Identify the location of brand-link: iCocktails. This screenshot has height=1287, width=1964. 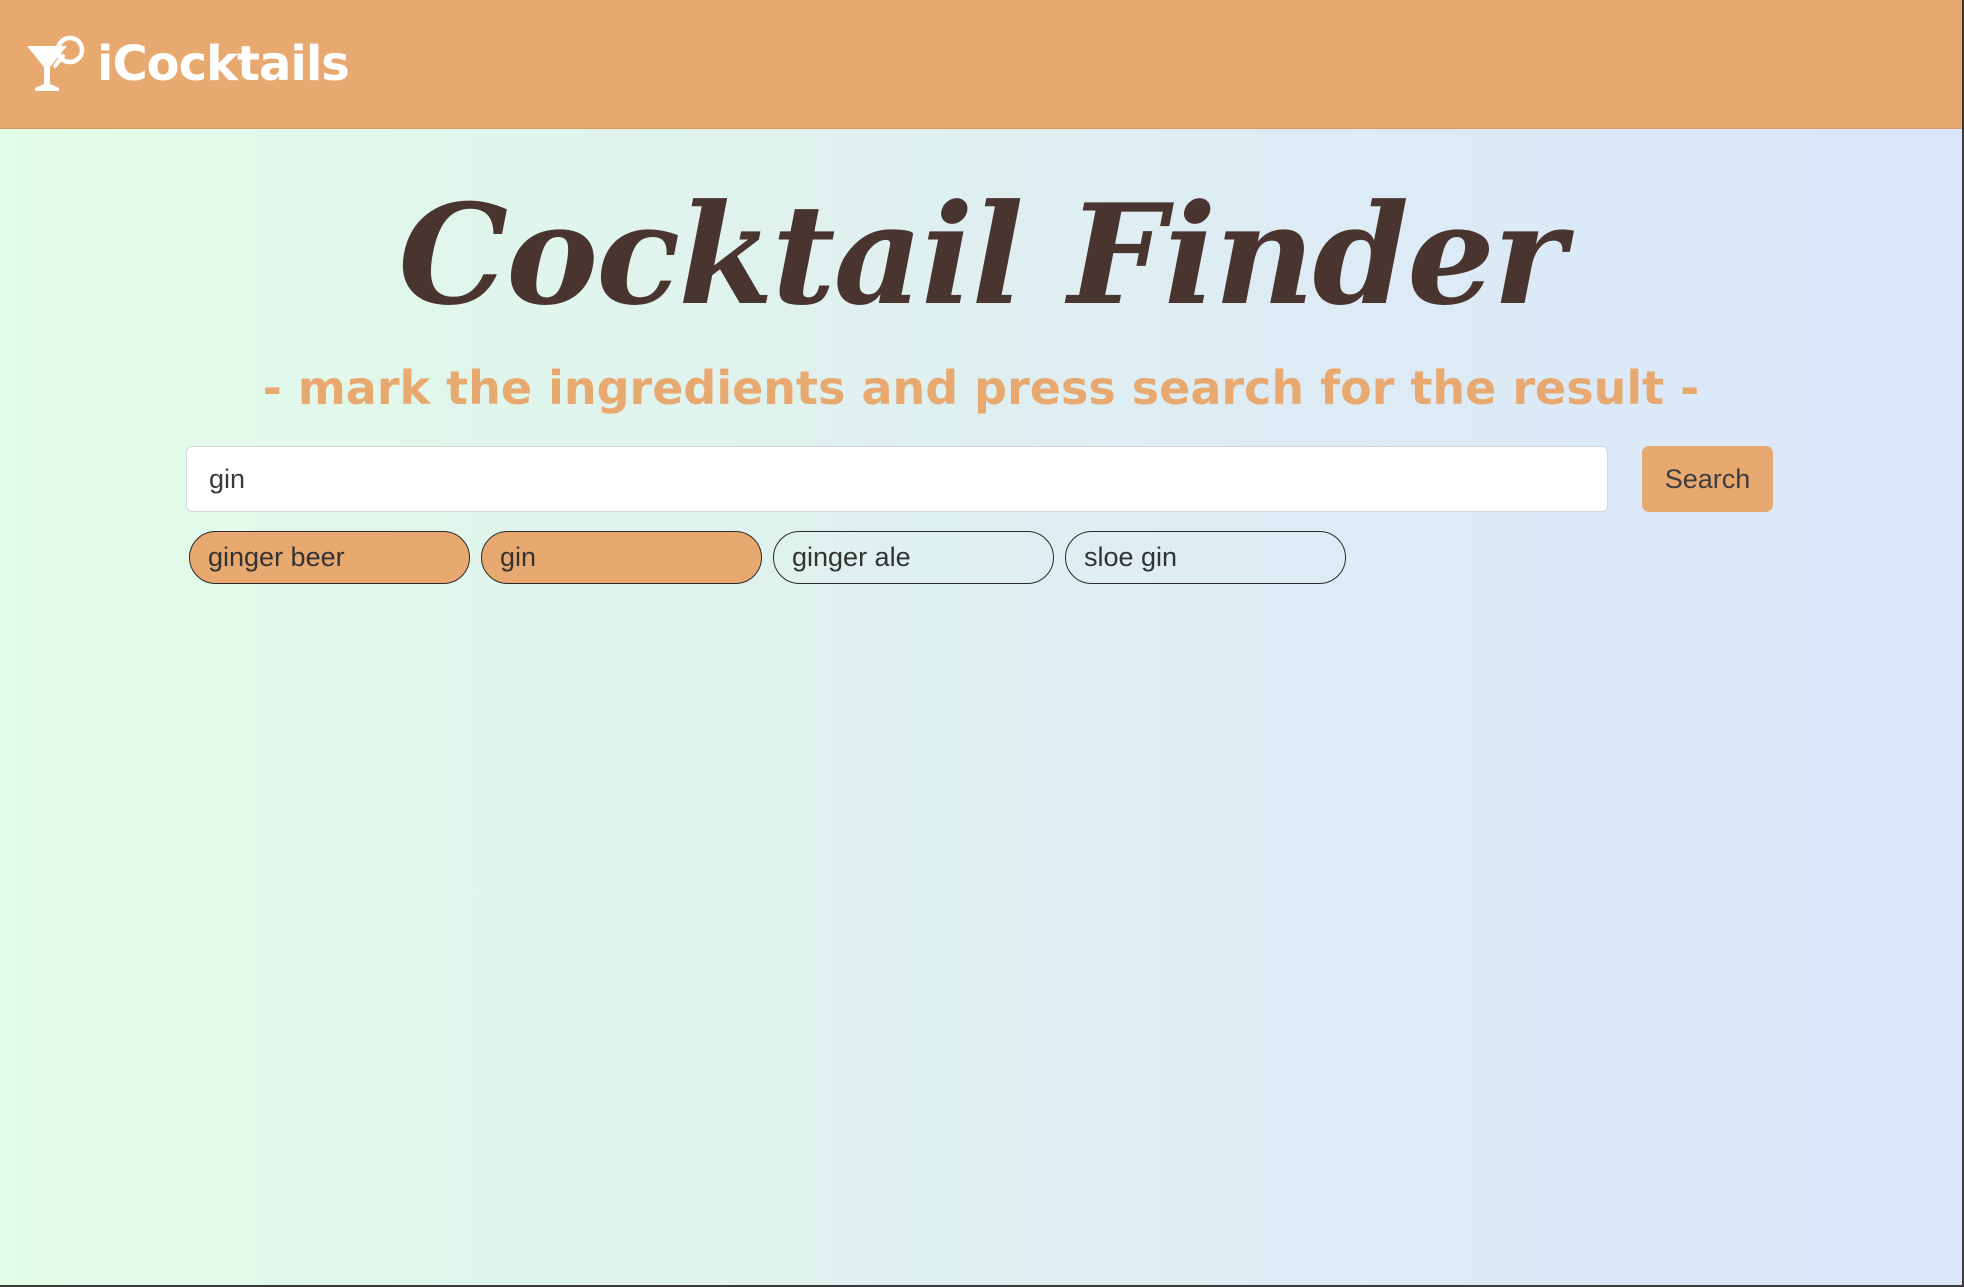
(187, 64).